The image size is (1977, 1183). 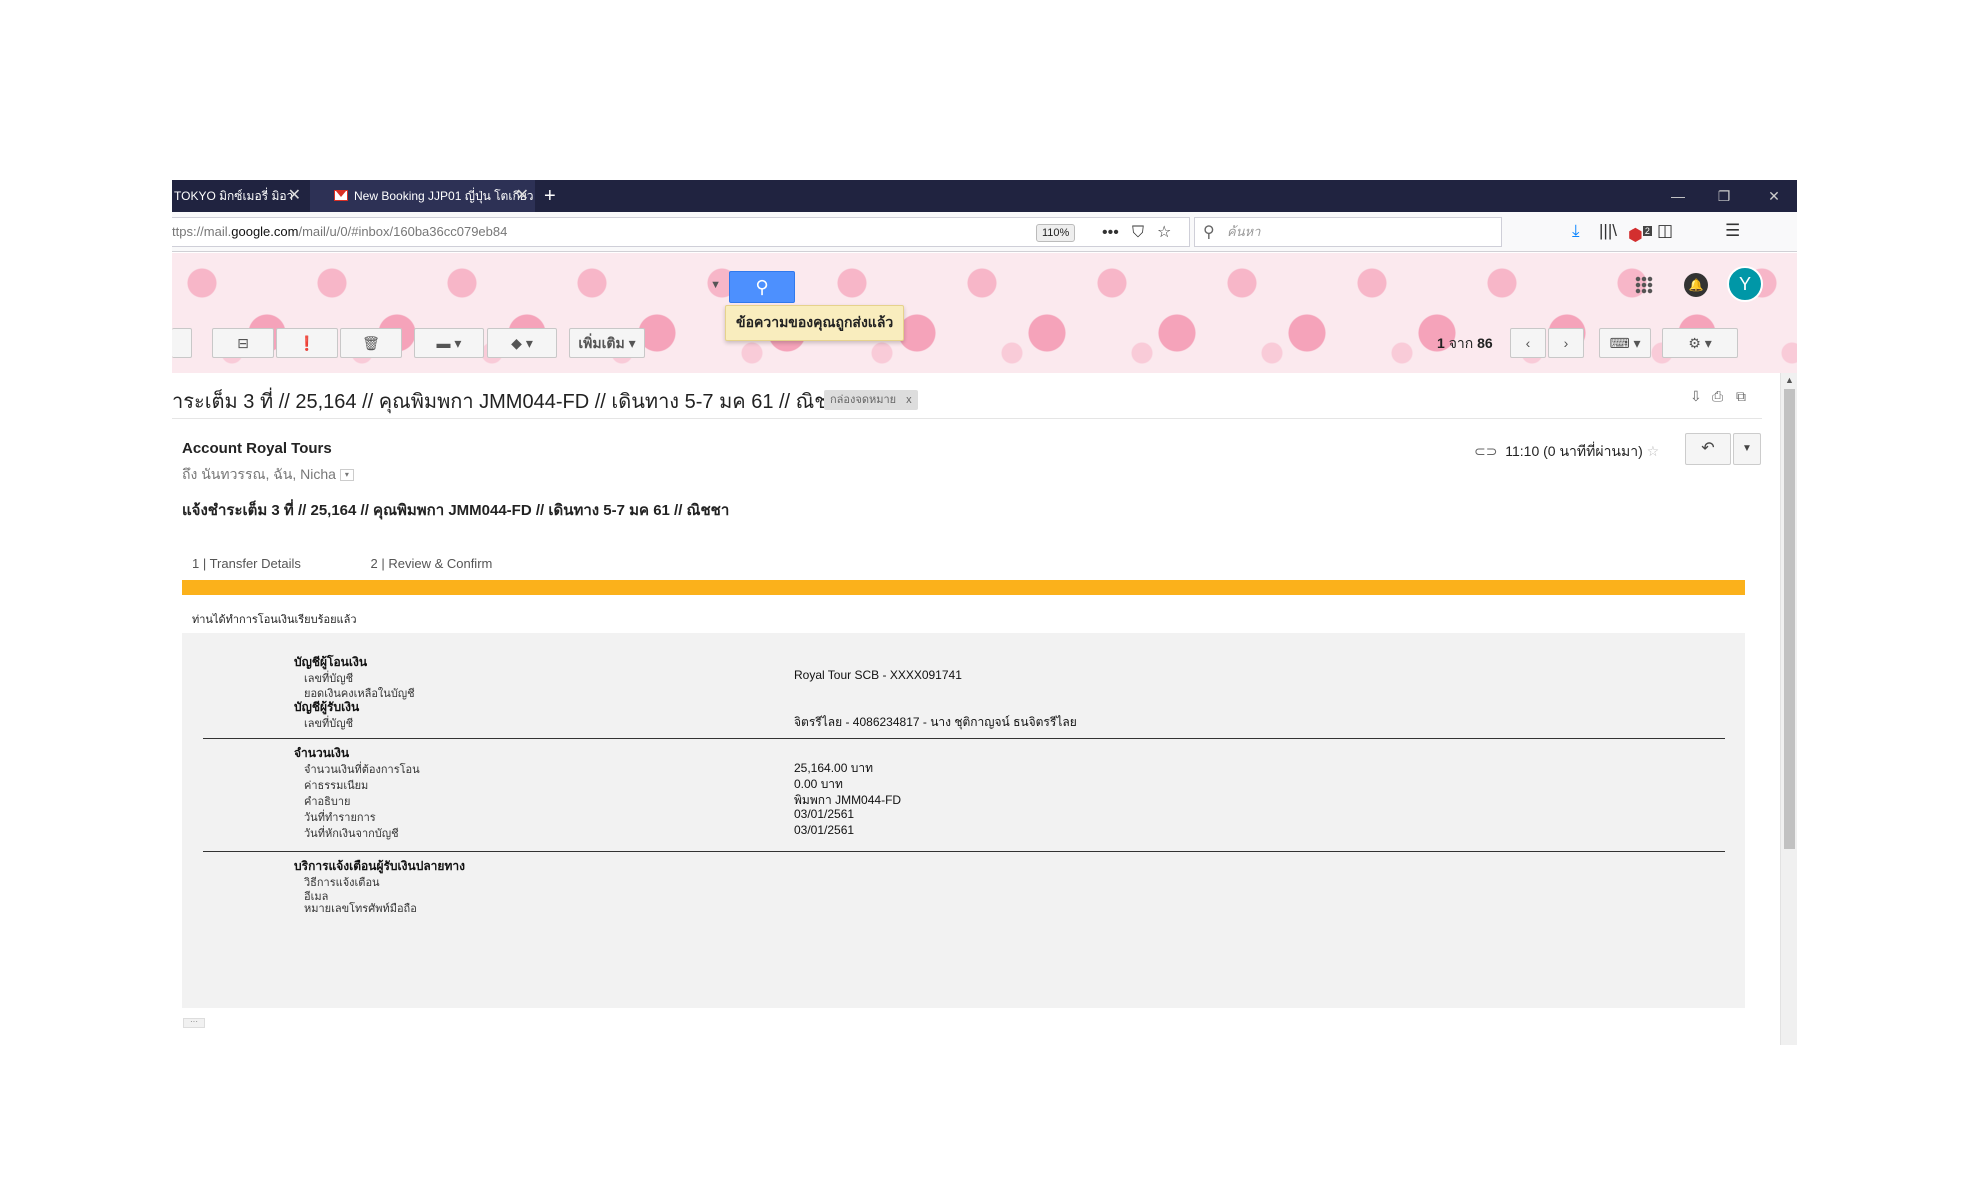 I want to click on close-window-icon: ✕, so click(x=1774, y=196).